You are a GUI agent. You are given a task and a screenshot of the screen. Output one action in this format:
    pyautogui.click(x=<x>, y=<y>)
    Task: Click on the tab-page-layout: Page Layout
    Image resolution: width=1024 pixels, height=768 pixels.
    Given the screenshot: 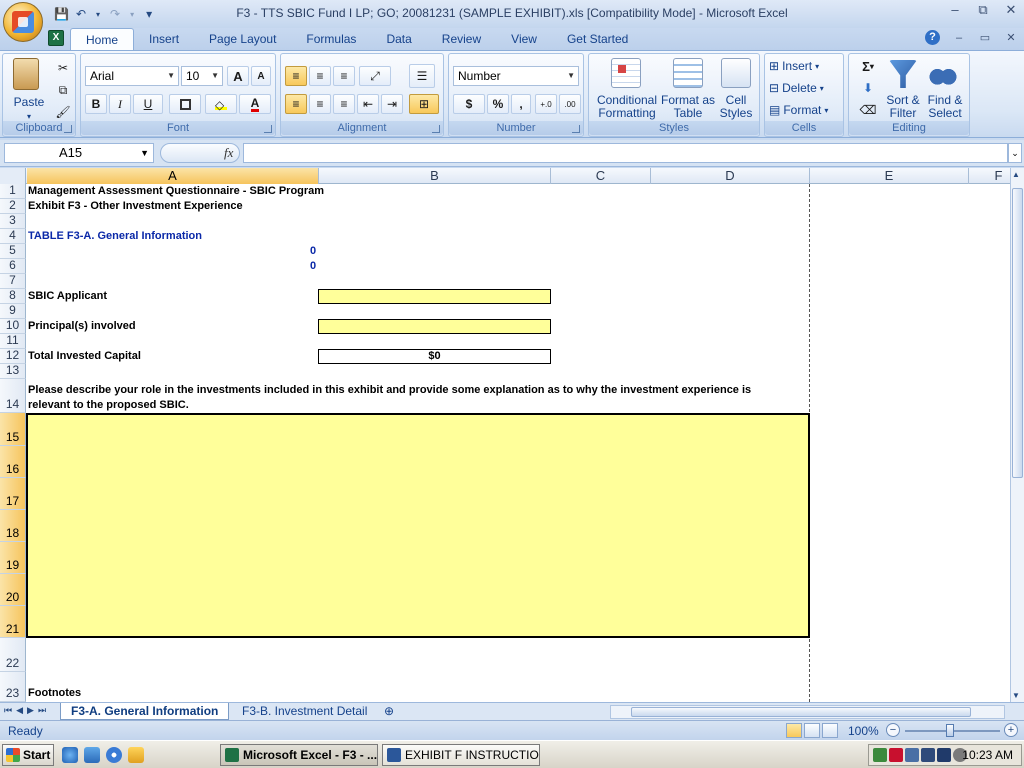 What is the action you would take?
    pyautogui.click(x=242, y=39)
    